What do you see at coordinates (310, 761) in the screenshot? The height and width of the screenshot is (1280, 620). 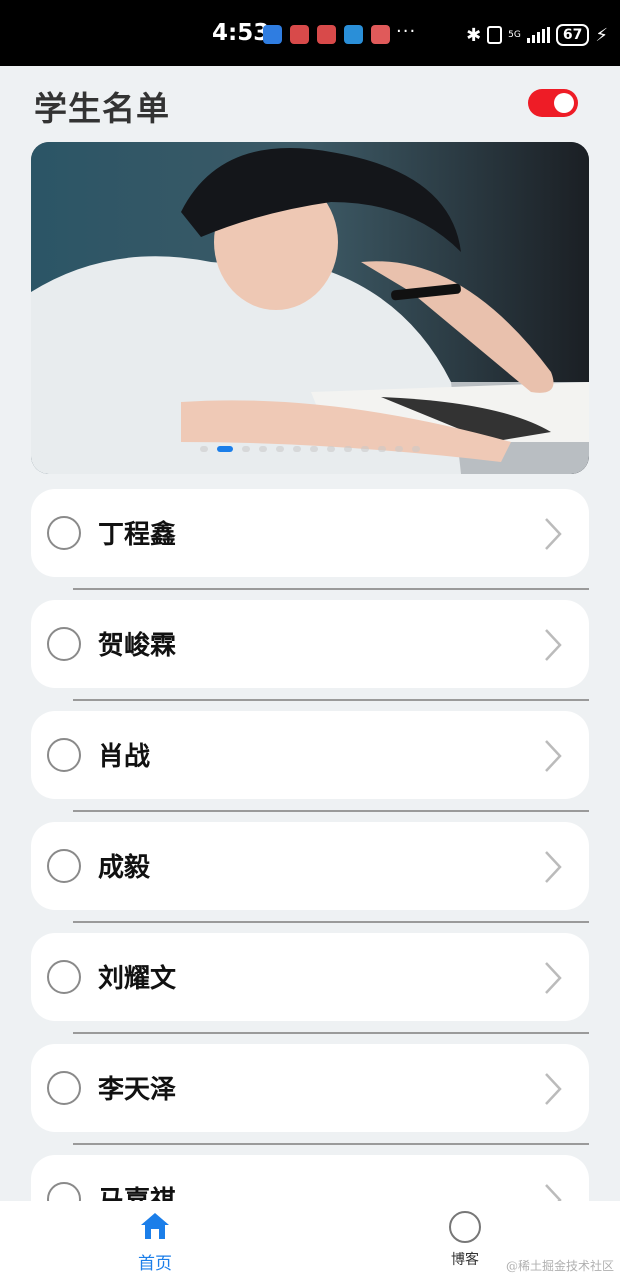 I see `student-row: 肖战` at bounding box center [310, 761].